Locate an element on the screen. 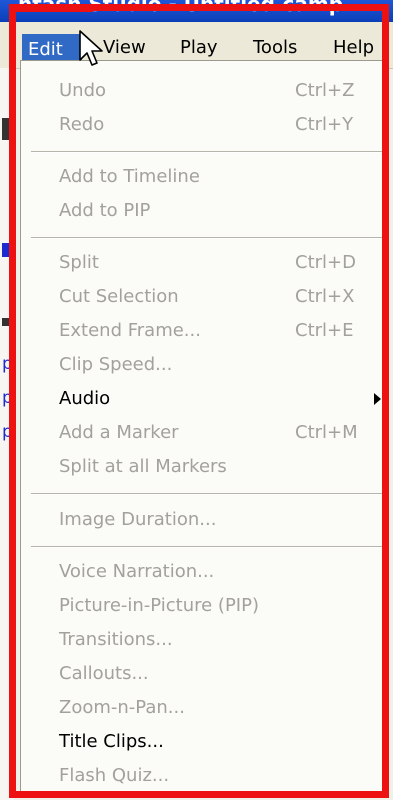 The width and height of the screenshot is (393, 800). menu-item-add-to-timeline: Add to Timeline is located at coordinates (211, 177).